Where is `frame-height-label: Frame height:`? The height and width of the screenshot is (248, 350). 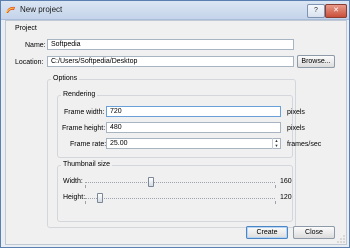
frame-height-label: Frame height: is located at coordinates (84, 128).